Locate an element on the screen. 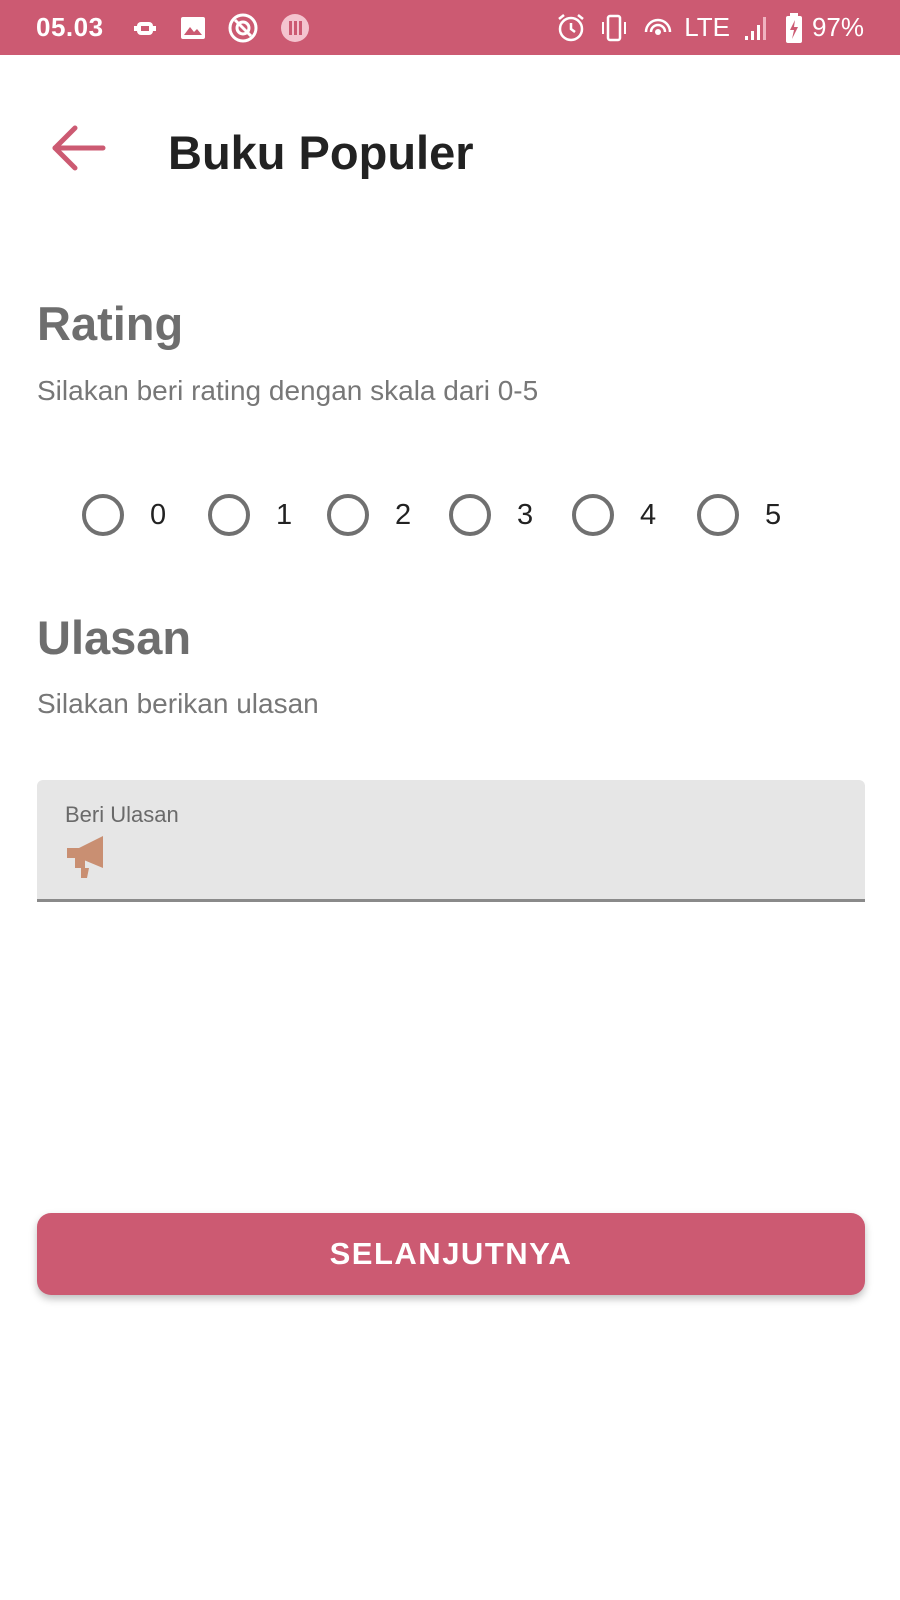 This screenshot has width=900, height=1600. status-bar: 05.03 LTE 97% is located at coordinates (450, 27).